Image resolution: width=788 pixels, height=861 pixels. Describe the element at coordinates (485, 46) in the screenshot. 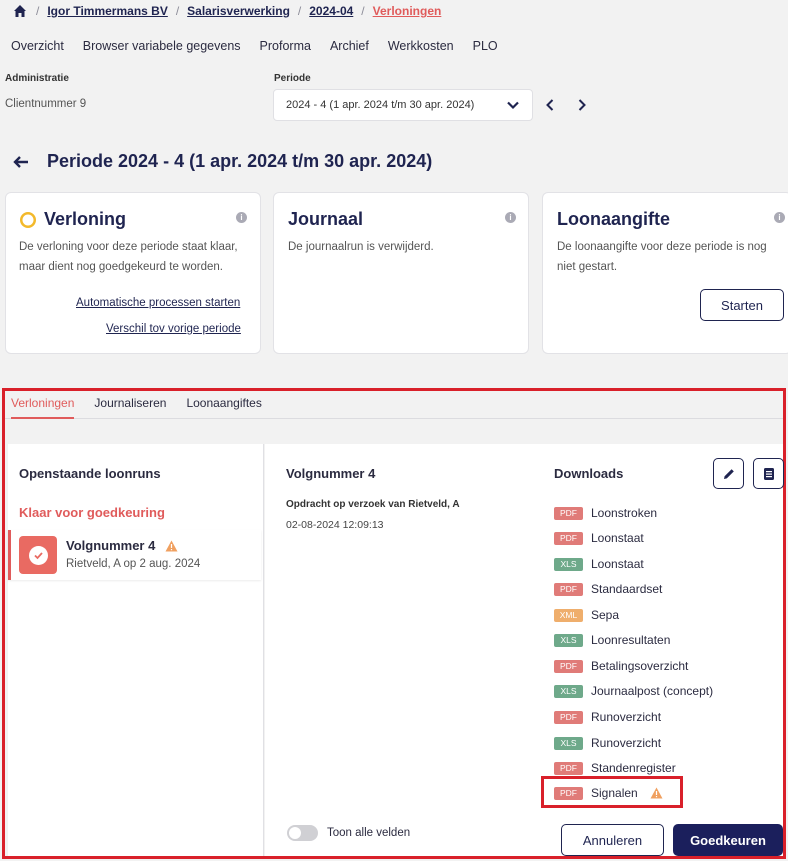

I see `nav-plo: PLO` at that location.